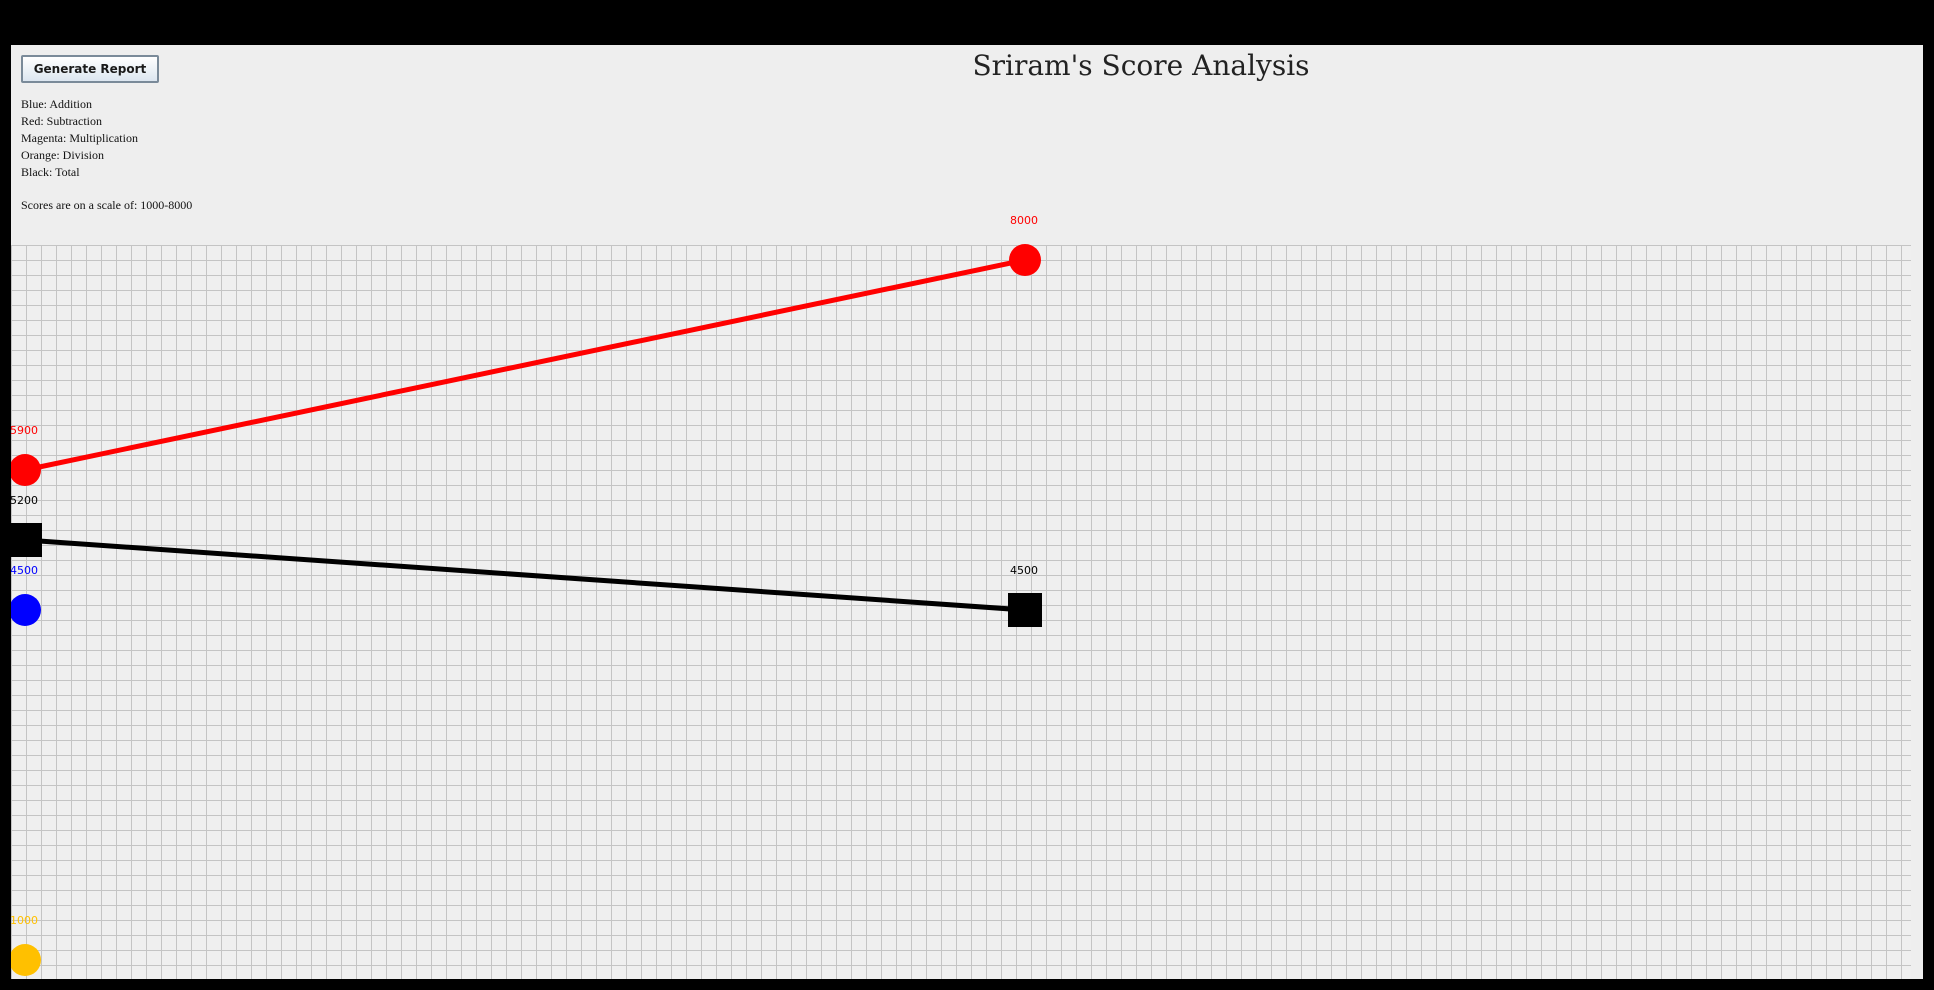 The width and height of the screenshot is (1934, 990). I want to click on total-data-label: 5200, so click(24, 500).